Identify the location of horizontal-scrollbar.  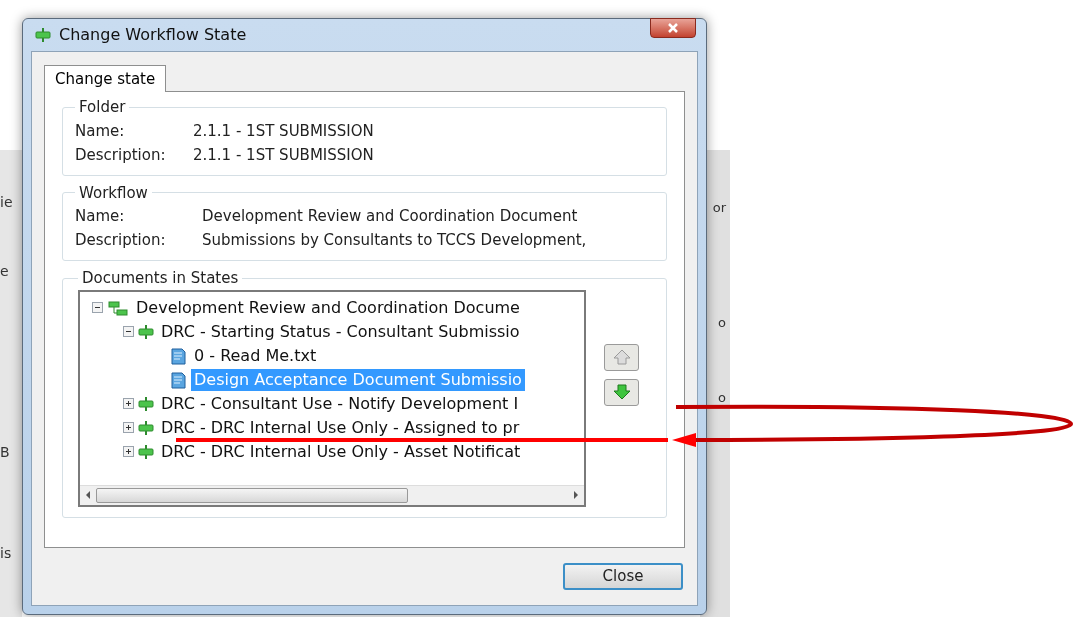
(332, 494).